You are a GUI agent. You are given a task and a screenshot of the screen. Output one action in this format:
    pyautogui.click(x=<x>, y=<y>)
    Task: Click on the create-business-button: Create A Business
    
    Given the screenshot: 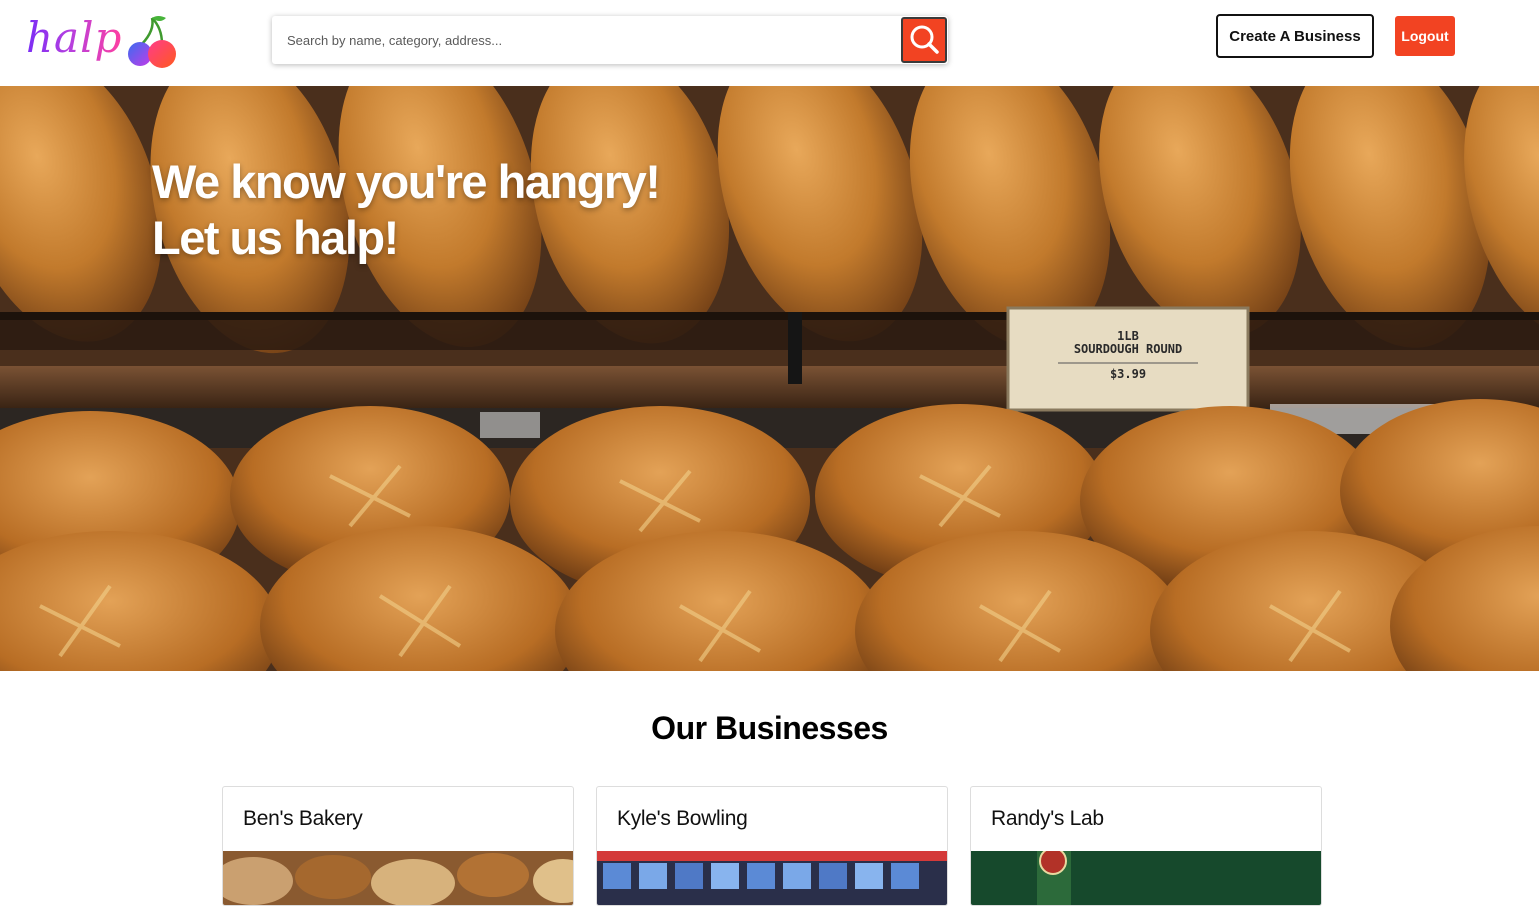 What is the action you would take?
    pyautogui.click(x=1295, y=36)
    